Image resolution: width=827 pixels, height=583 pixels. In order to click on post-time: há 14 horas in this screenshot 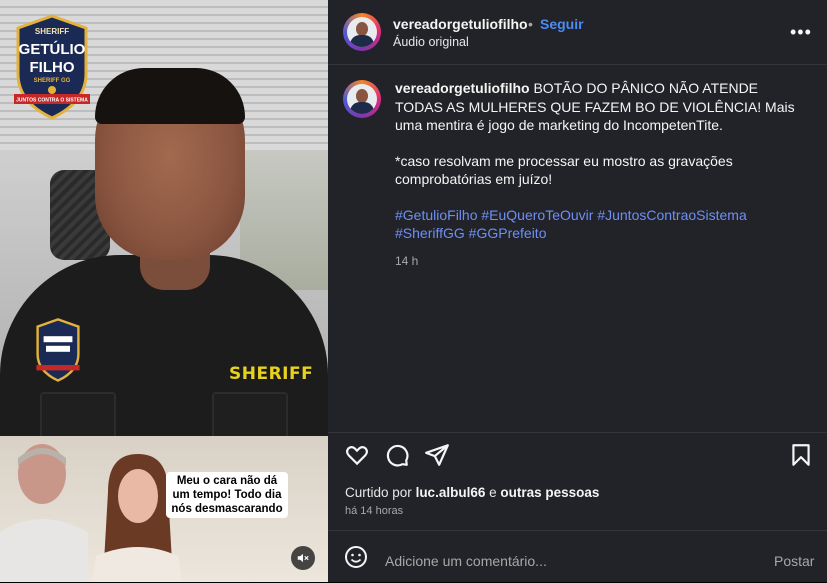, I will do `click(374, 511)`.